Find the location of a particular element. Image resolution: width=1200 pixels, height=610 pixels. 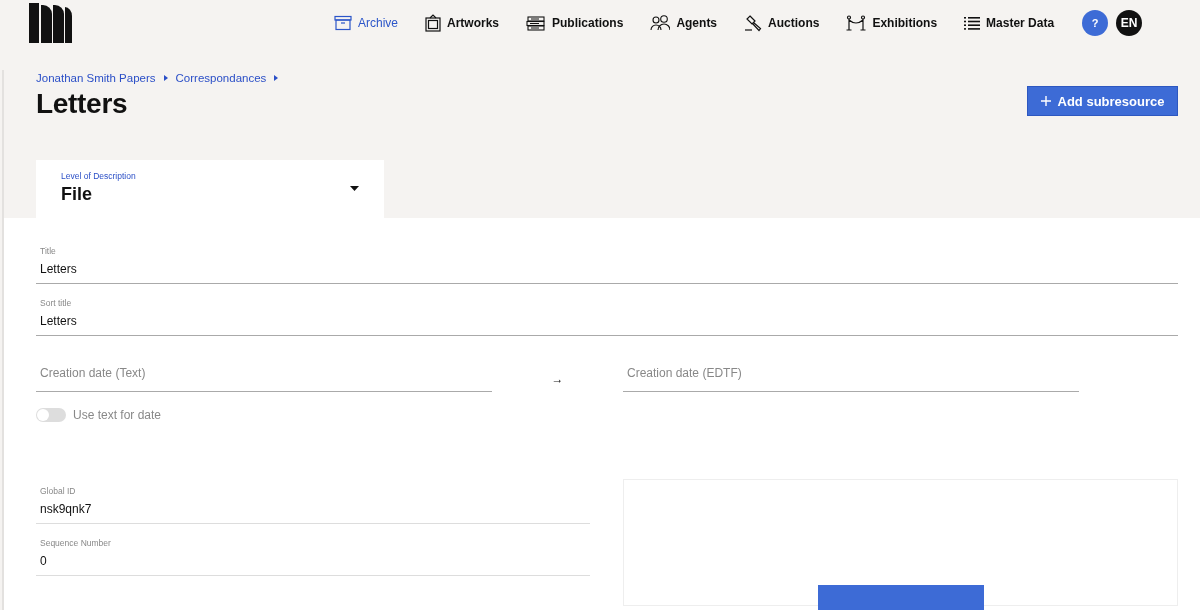

breadcrumb-link: Jonathan Smith Papers is located at coordinates (96, 78).